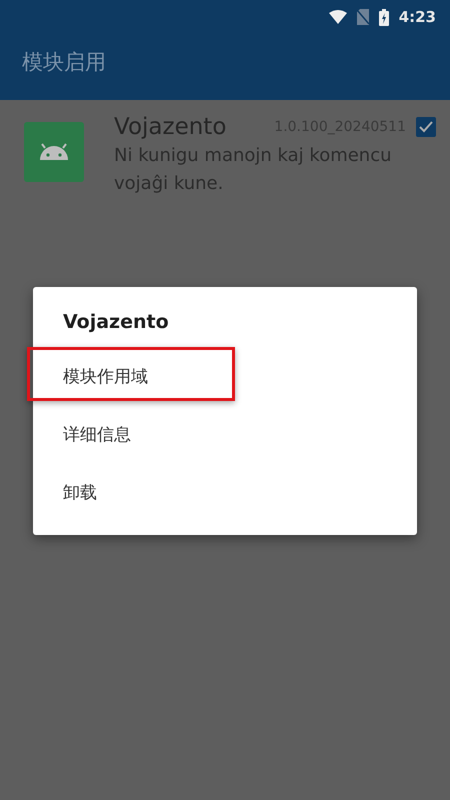  I want to click on status-time: 4:23, so click(417, 17).